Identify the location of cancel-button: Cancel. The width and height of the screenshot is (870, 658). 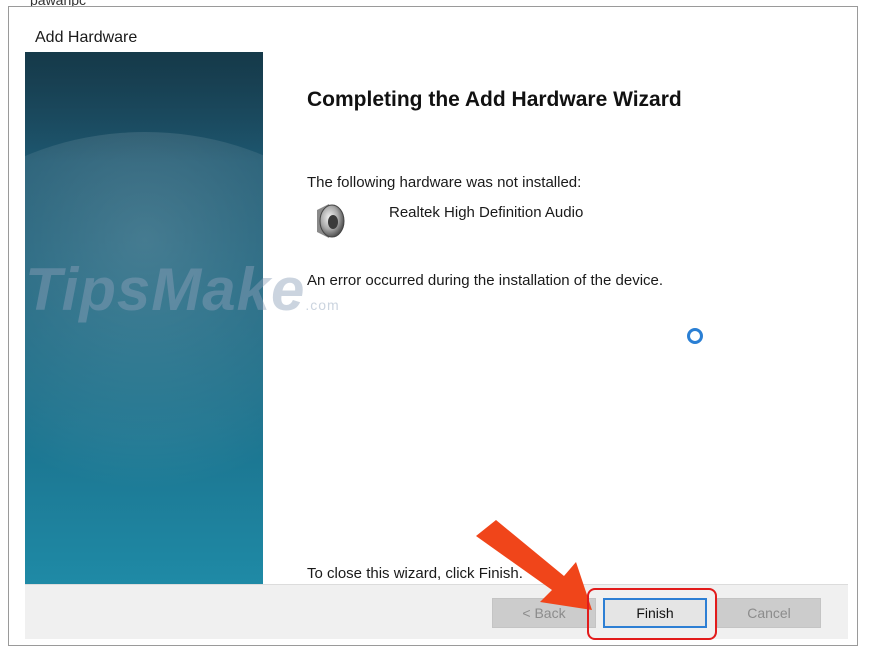
(769, 613).